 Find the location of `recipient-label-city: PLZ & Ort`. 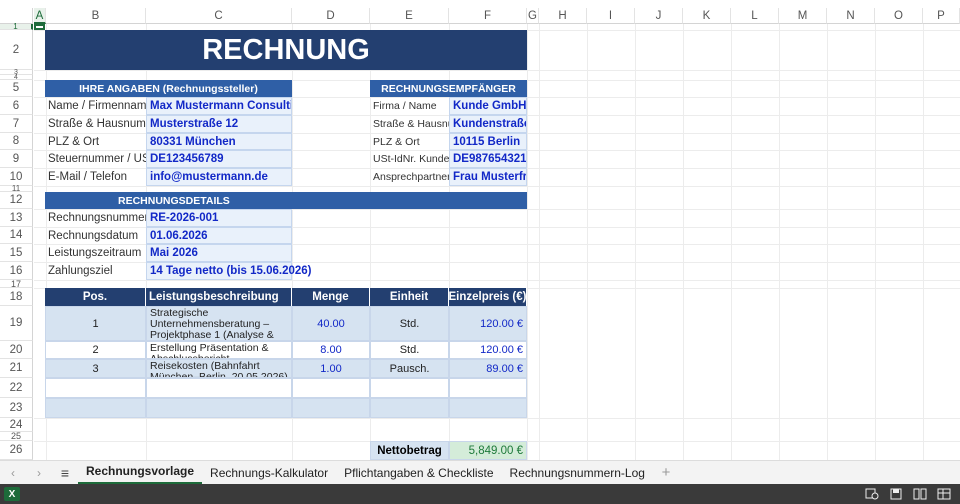

recipient-label-city: PLZ & Ort is located at coordinates (409, 141).